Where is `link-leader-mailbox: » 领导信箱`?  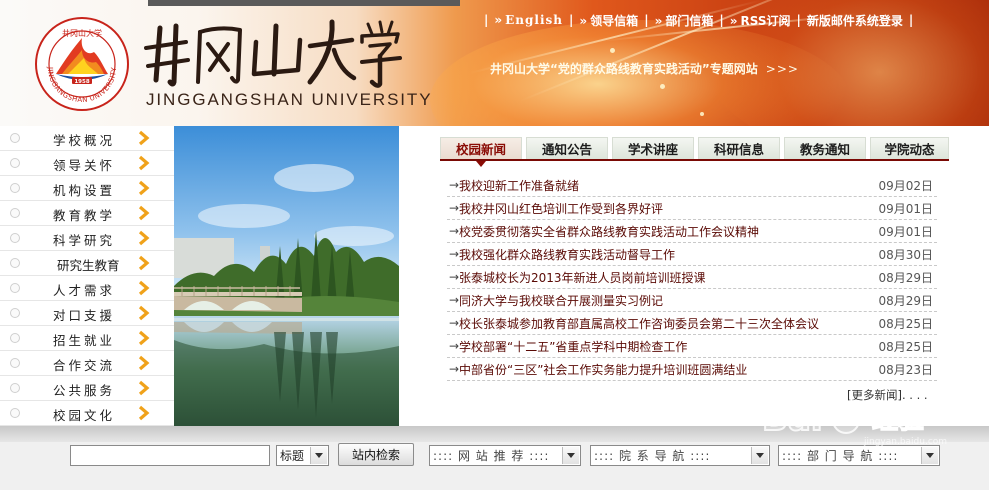
link-leader-mailbox: » 领导信箱 is located at coordinates (608, 20).